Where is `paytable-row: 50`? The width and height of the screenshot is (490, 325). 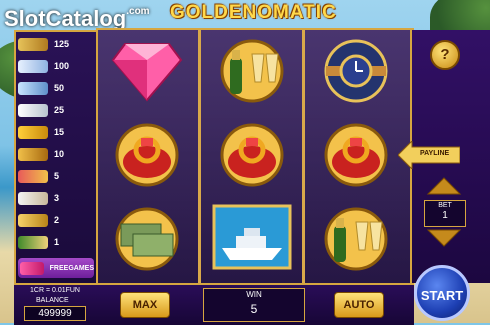 paytable-row: 50 is located at coordinates (56, 88).